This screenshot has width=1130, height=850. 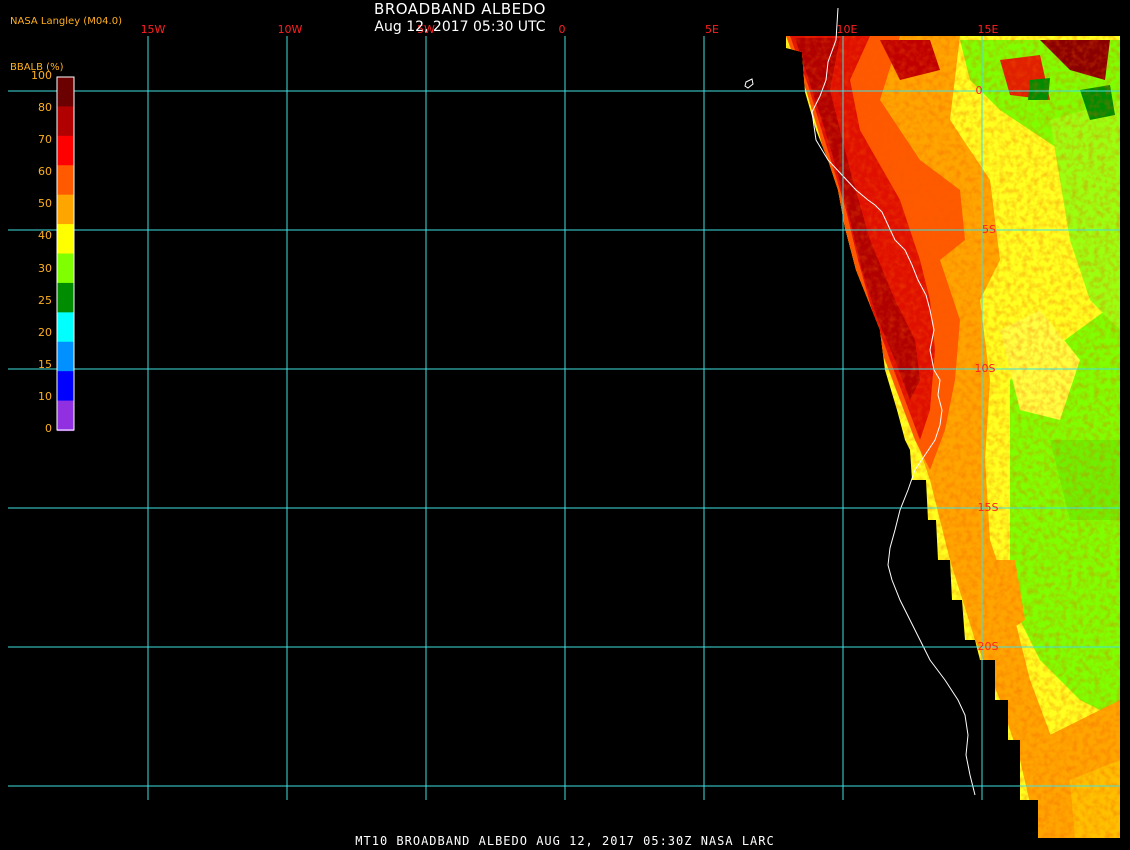 I want to click on legend-tick-label: 0, so click(x=48, y=428).